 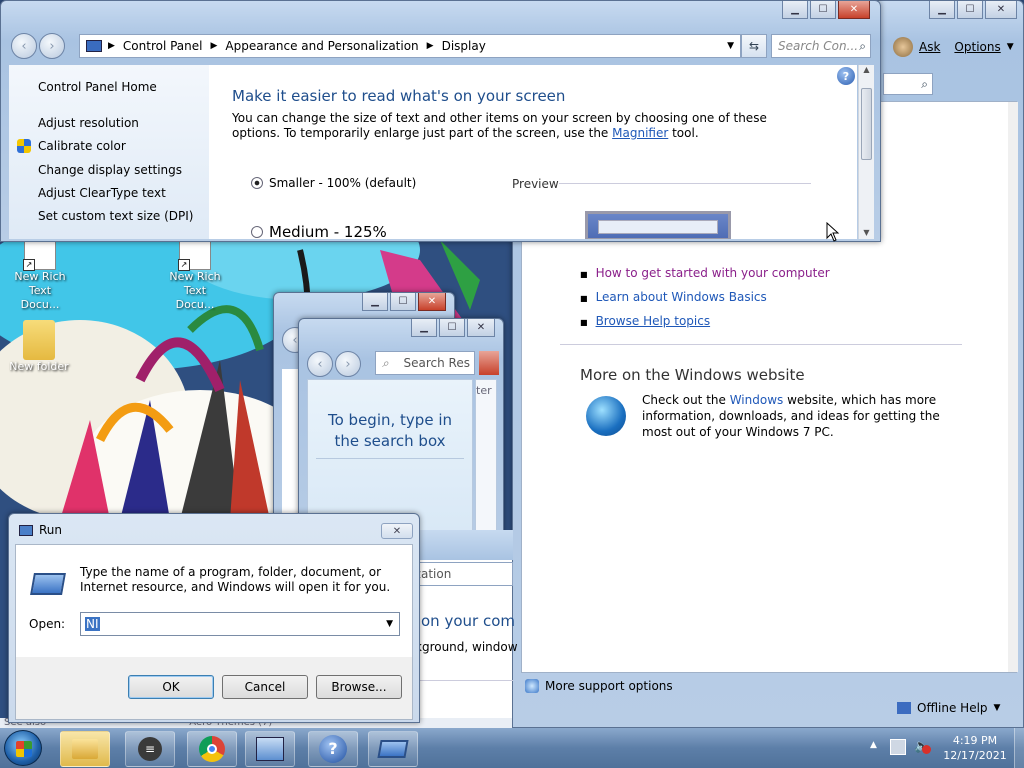 What do you see at coordinates (333, 183) in the screenshot?
I see `option-smaller: Smaller - 100% (default)` at bounding box center [333, 183].